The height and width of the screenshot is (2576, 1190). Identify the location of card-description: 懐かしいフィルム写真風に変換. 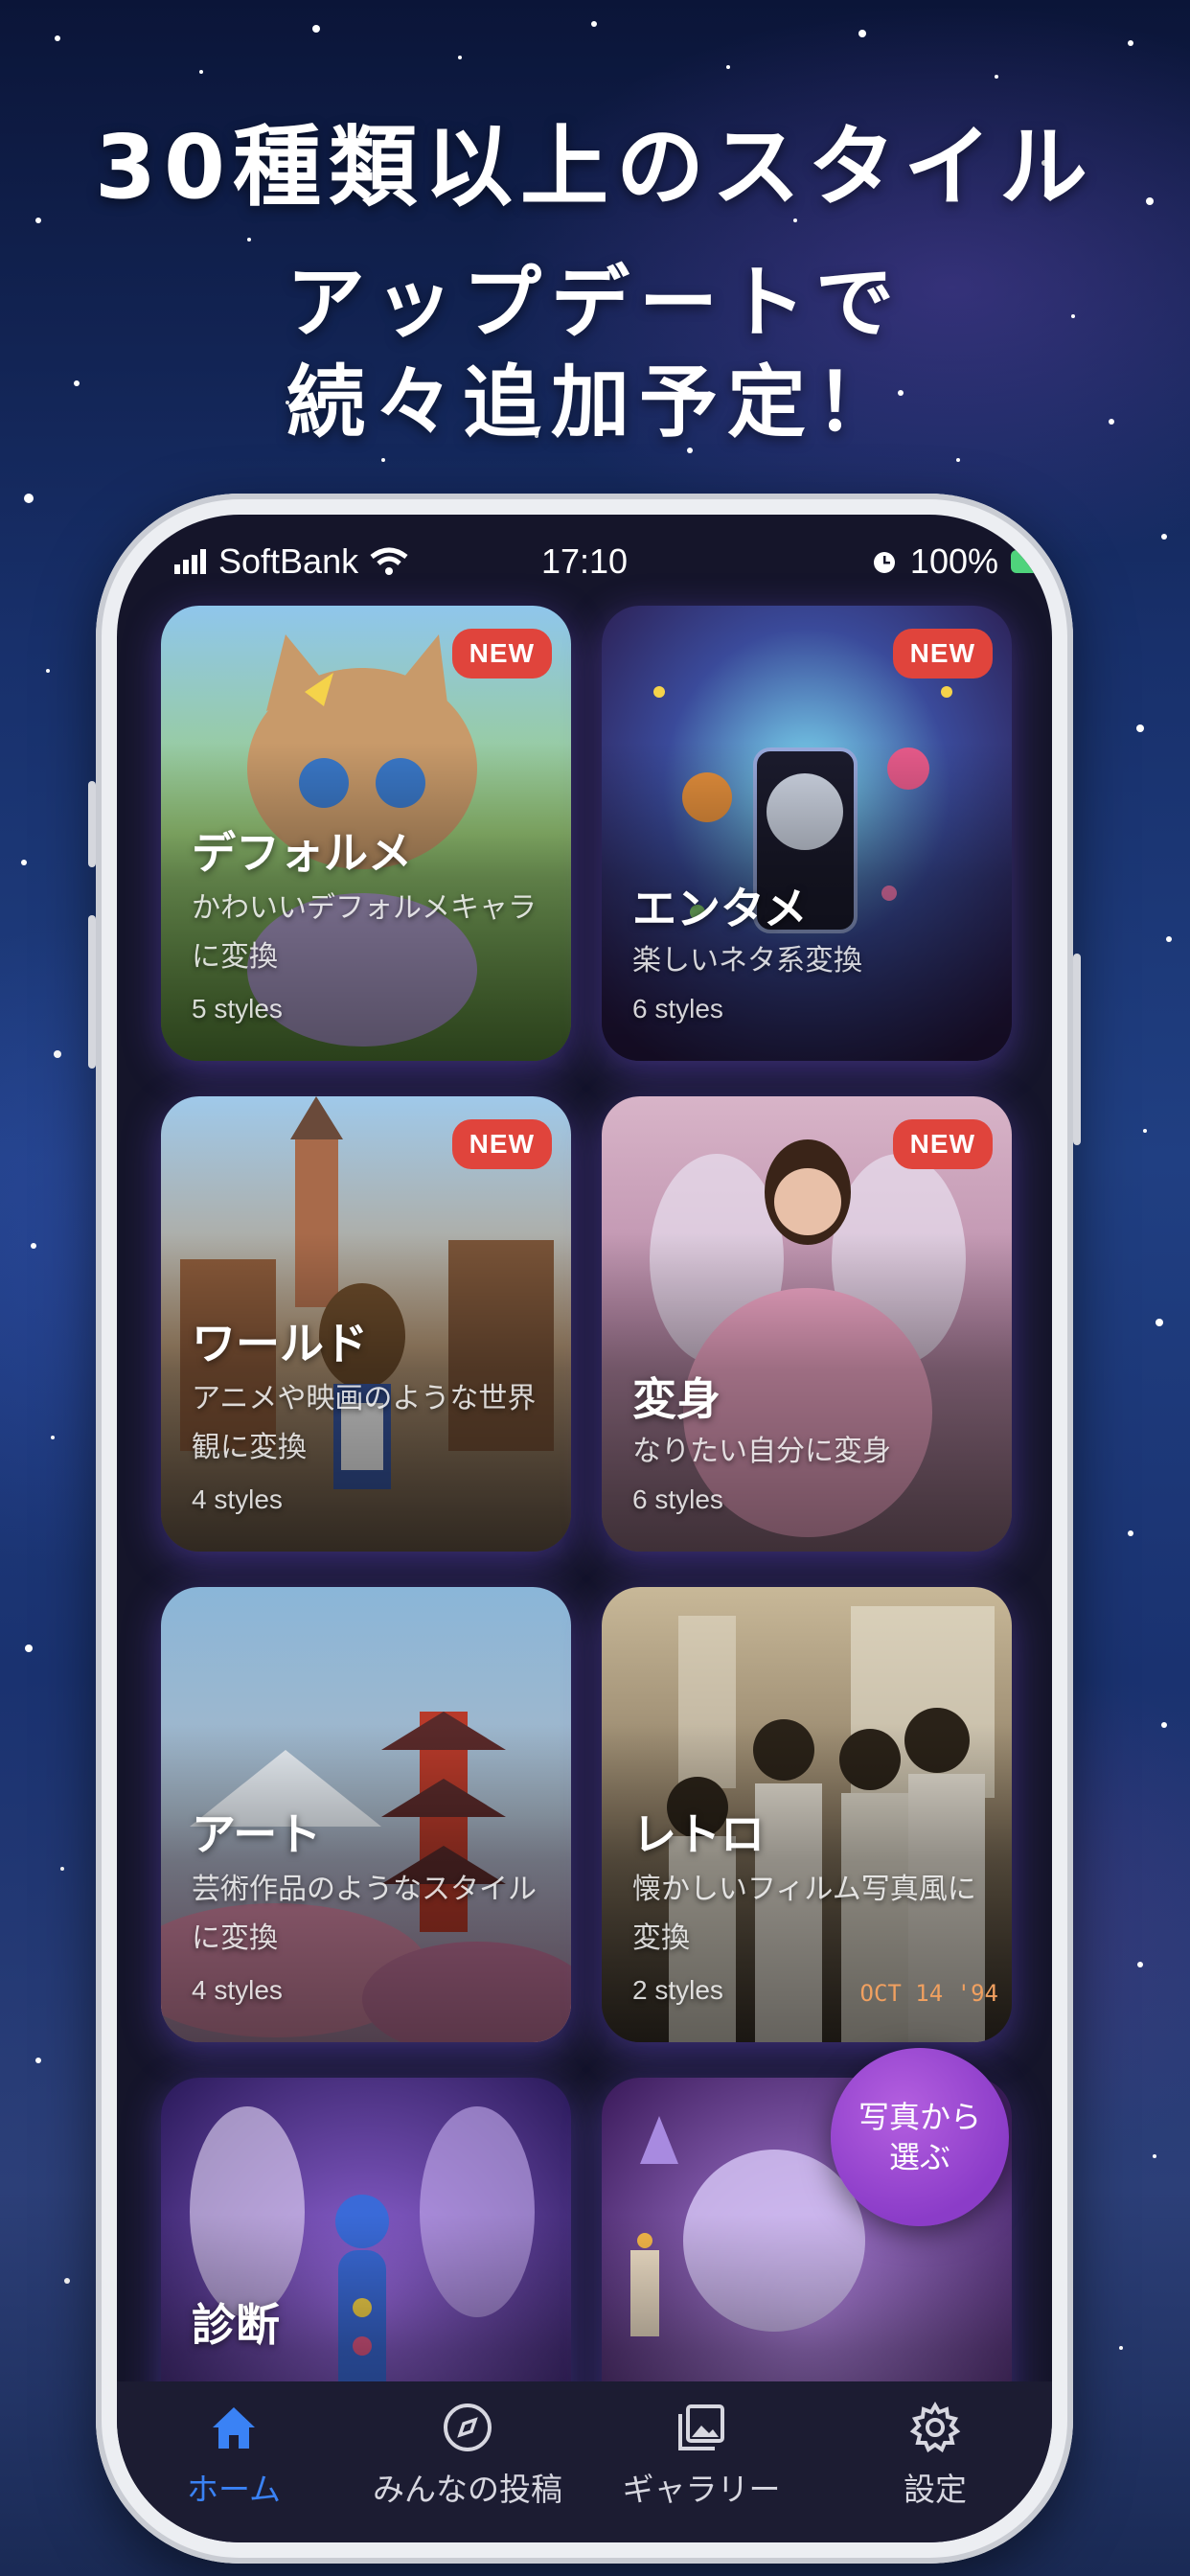
(804, 1914).